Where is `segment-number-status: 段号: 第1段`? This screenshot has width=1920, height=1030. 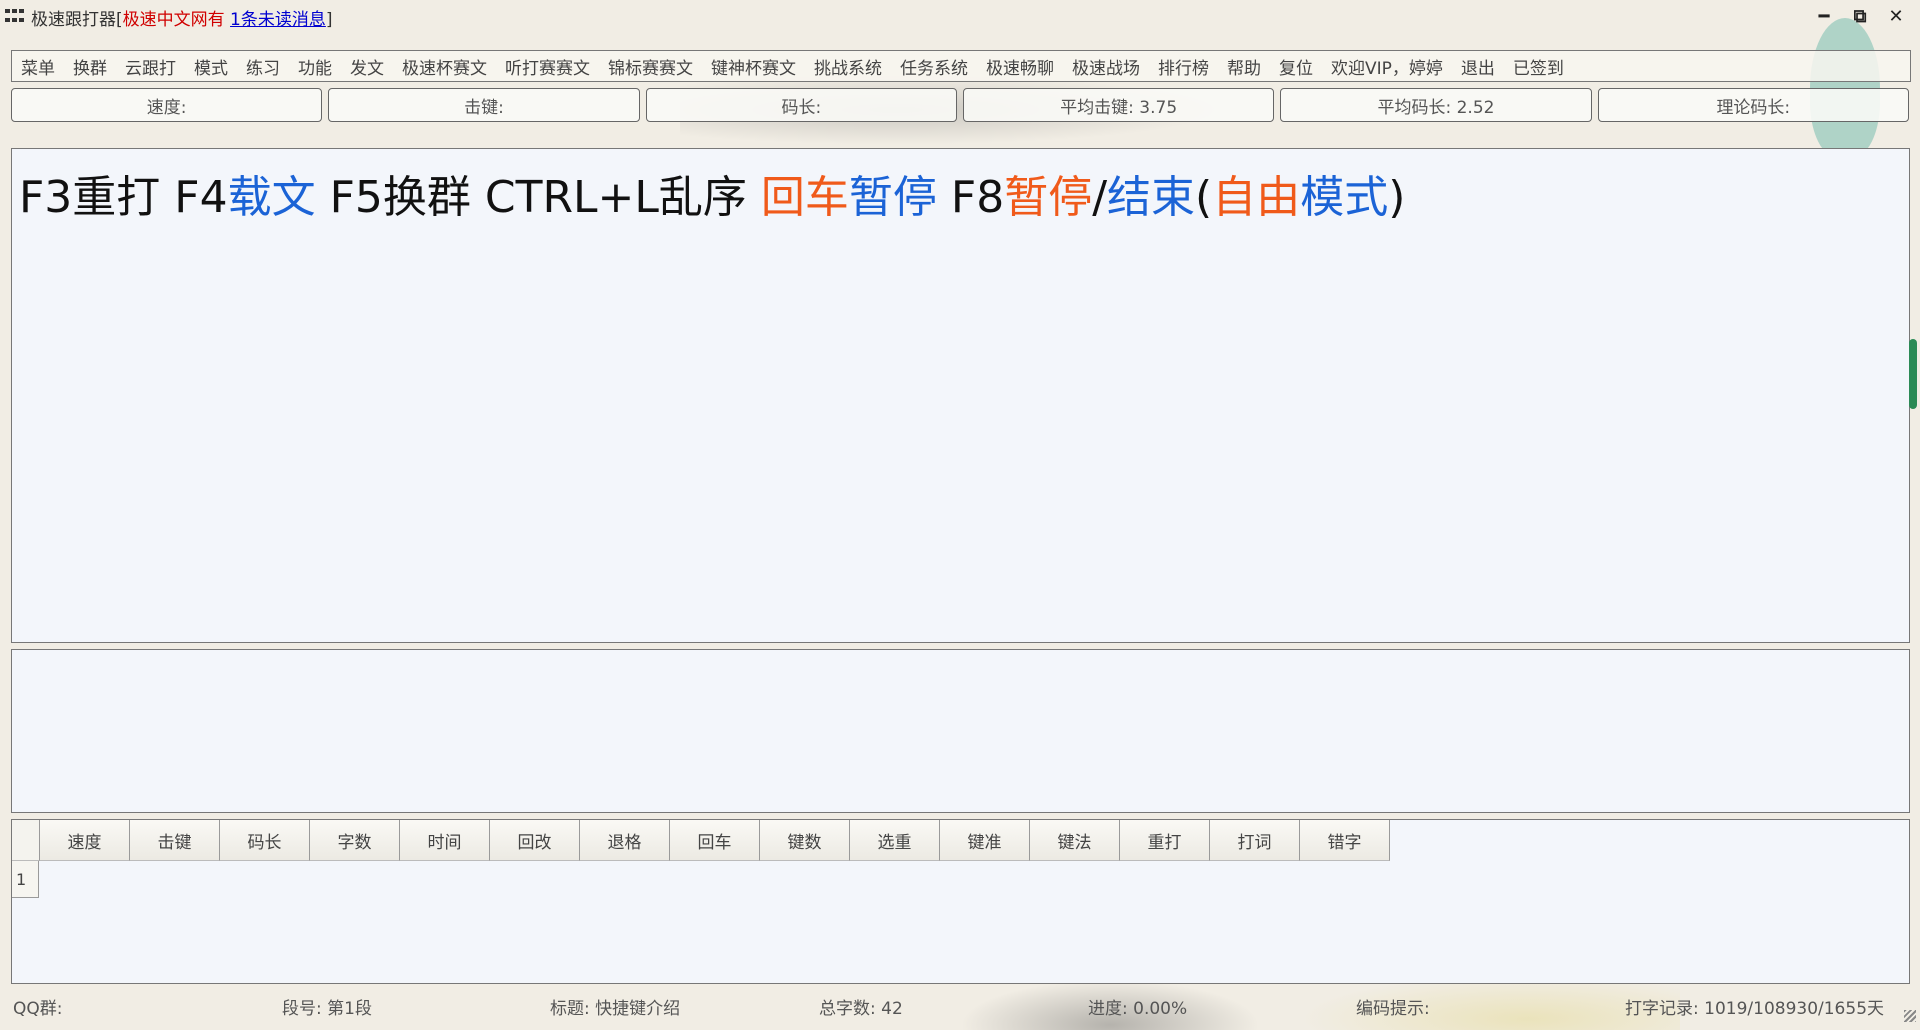
segment-number-status: 段号: 第1段 is located at coordinates (327, 1009).